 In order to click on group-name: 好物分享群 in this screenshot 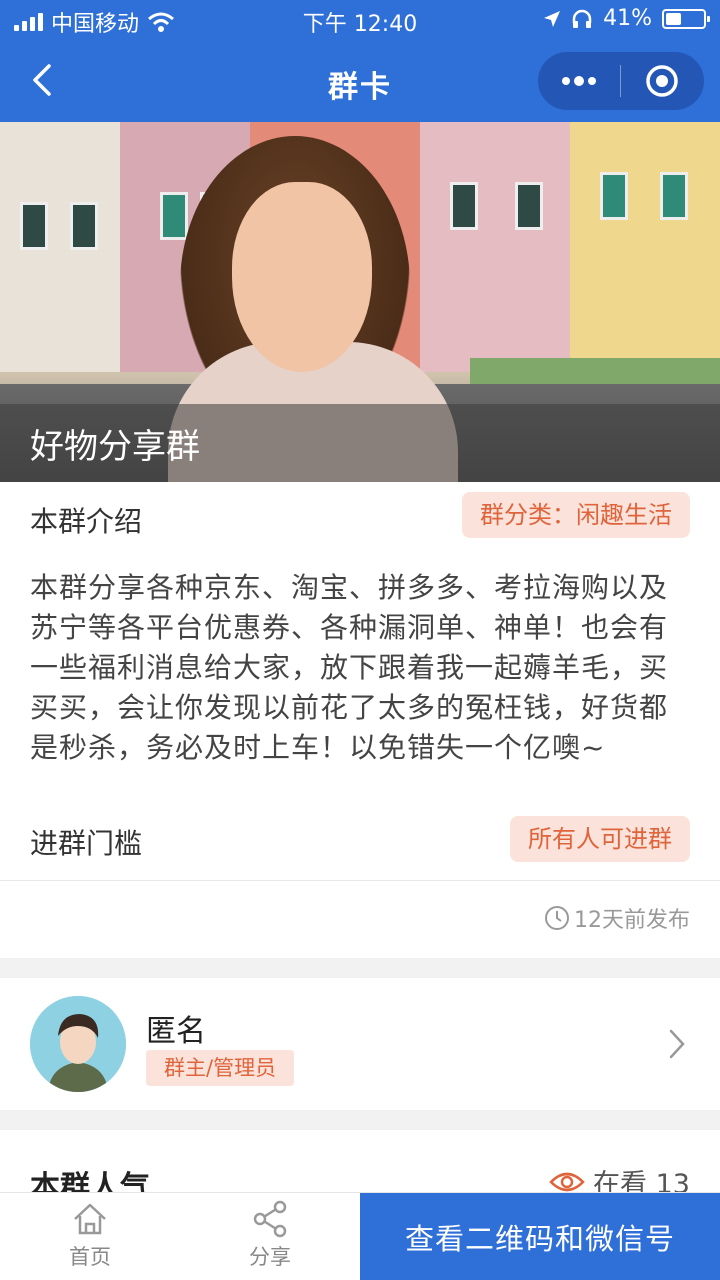, I will do `click(115, 447)`.